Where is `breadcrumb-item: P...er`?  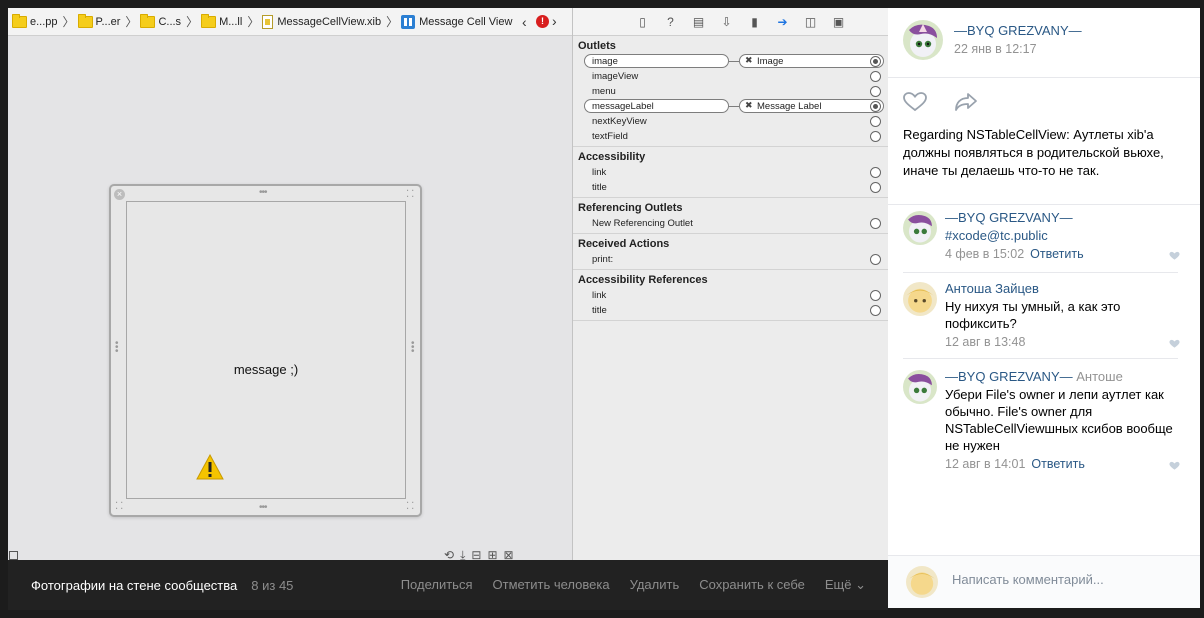
breadcrumb-item: P...er is located at coordinates (98, 20).